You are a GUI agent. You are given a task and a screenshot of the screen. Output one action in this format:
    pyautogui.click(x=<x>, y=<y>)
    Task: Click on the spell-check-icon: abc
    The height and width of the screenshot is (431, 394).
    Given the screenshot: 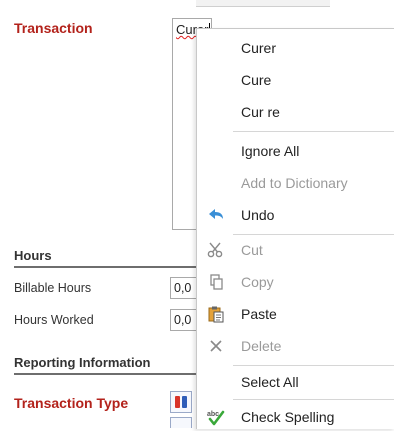 What is the action you would take?
    pyautogui.click(x=216, y=417)
    